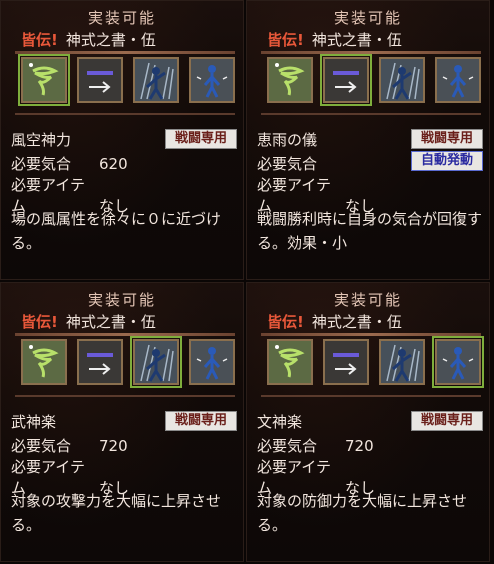 This screenshot has width=494, height=564. Describe the element at coordinates (113, 164) in the screenshot. I see `required-ki-value: 620` at that location.